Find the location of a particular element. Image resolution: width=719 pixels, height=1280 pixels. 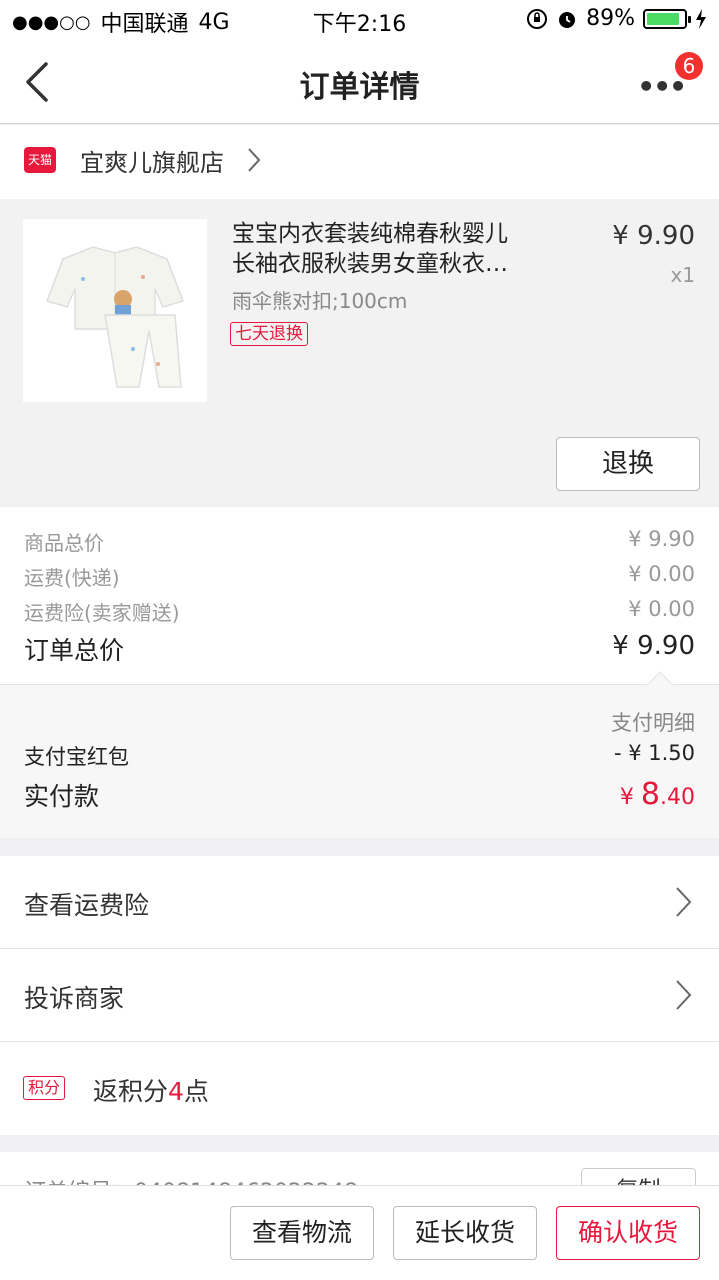

page-title: 订单详情 is located at coordinates (359, 87).